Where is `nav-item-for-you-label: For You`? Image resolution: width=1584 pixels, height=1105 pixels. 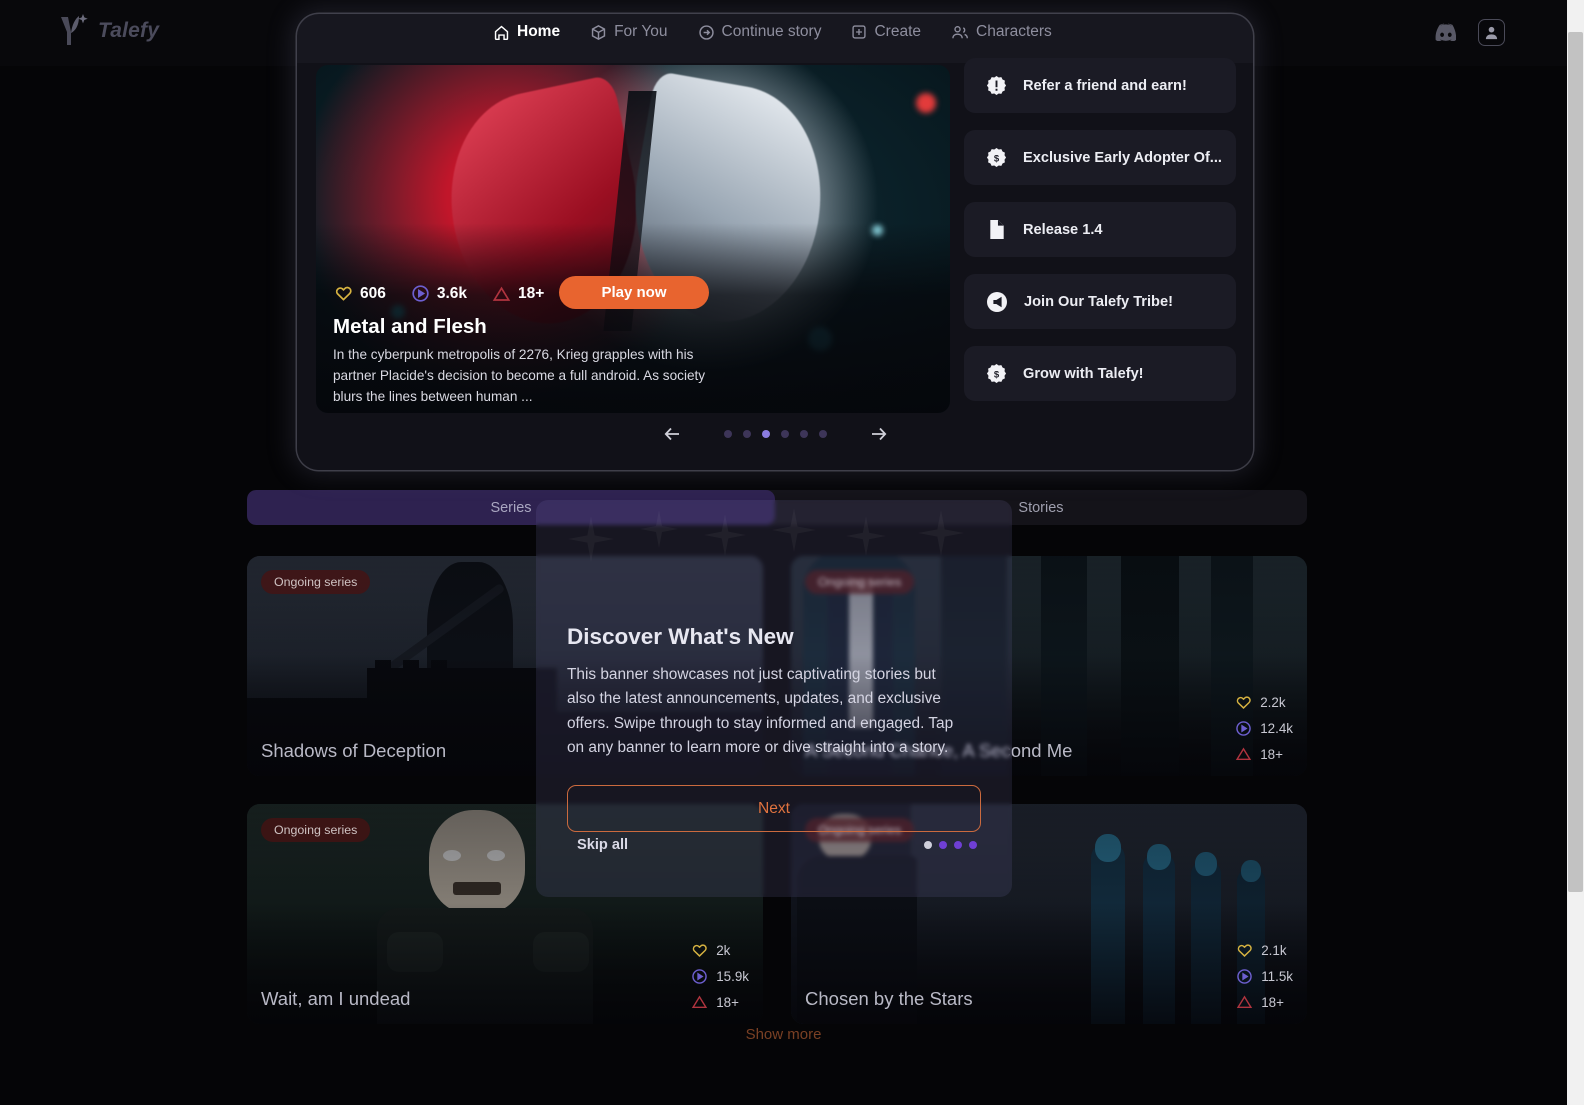
nav-item-for-you-label: For You is located at coordinates (641, 31).